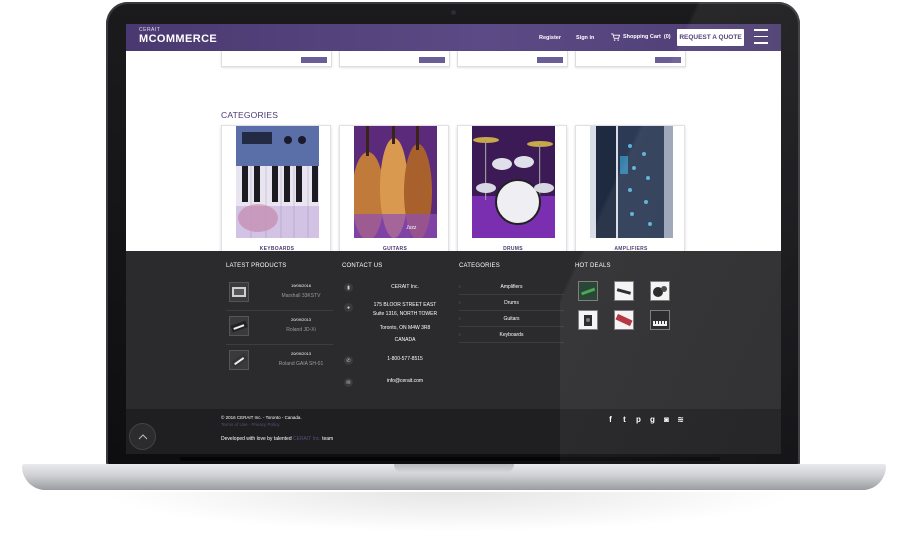 Image resolution: width=900 pixels, height=534 pixels. What do you see at coordinates (638, 419) in the screenshot?
I see `pinterest-icon: p` at bounding box center [638, 419].